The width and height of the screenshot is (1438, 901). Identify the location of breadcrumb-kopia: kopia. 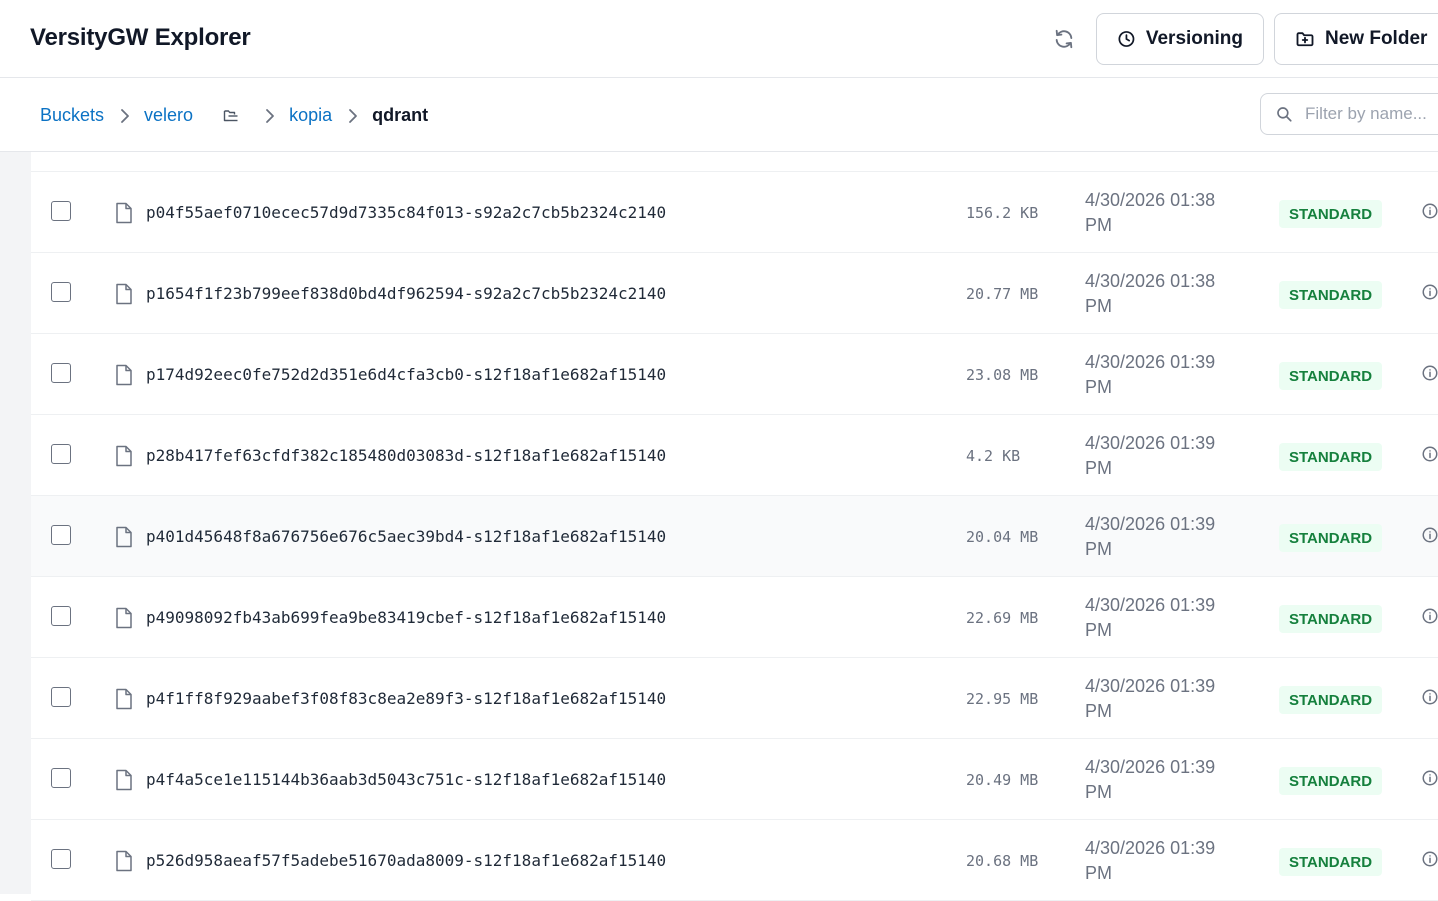
(310, 115).